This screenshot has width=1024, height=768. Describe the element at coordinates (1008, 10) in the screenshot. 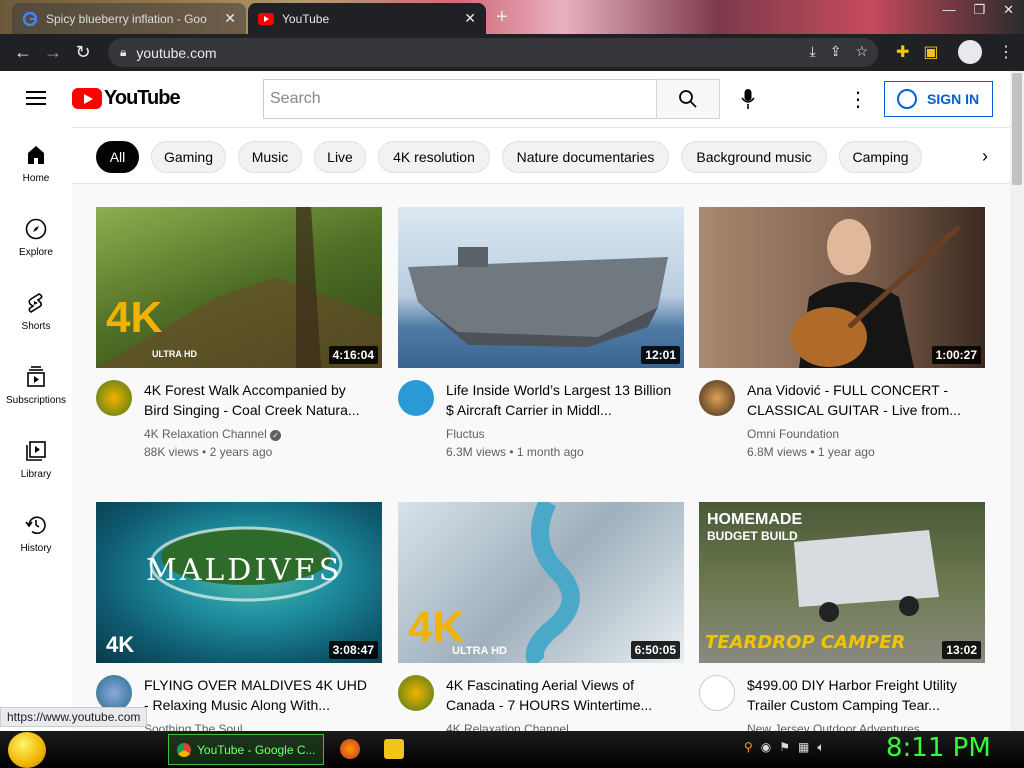

I see `close-window-icon: ✕` at that location.